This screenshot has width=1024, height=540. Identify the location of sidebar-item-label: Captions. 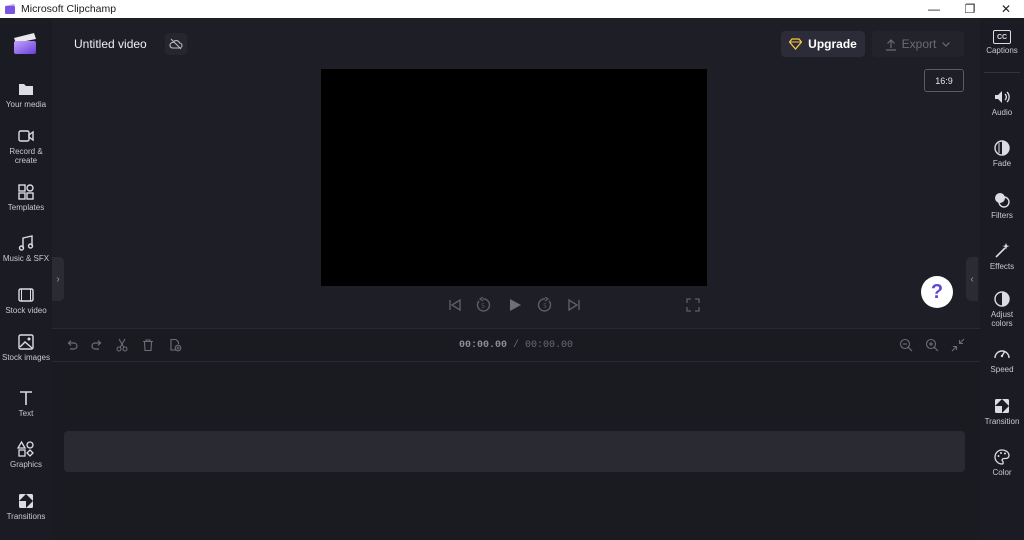
(1002, 50).